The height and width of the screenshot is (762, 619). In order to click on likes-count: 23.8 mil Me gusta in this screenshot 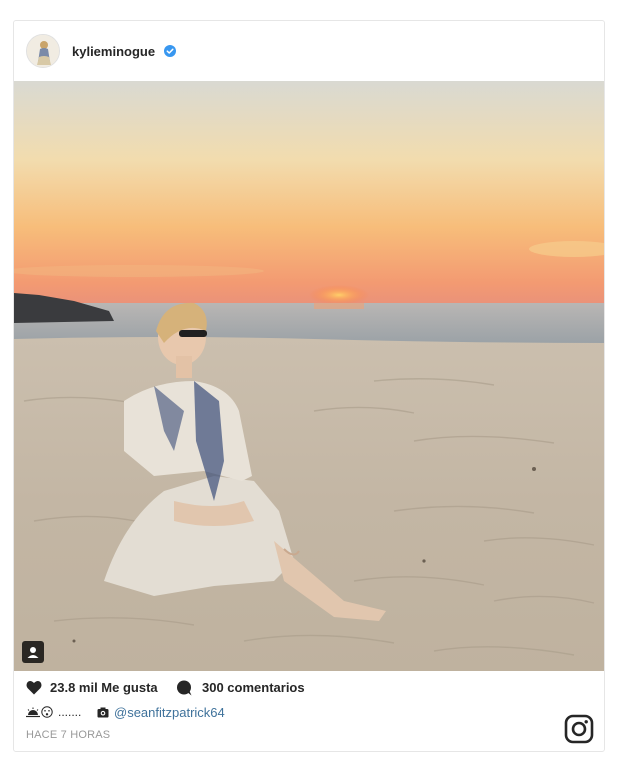, I will do `click(104, 687)`.